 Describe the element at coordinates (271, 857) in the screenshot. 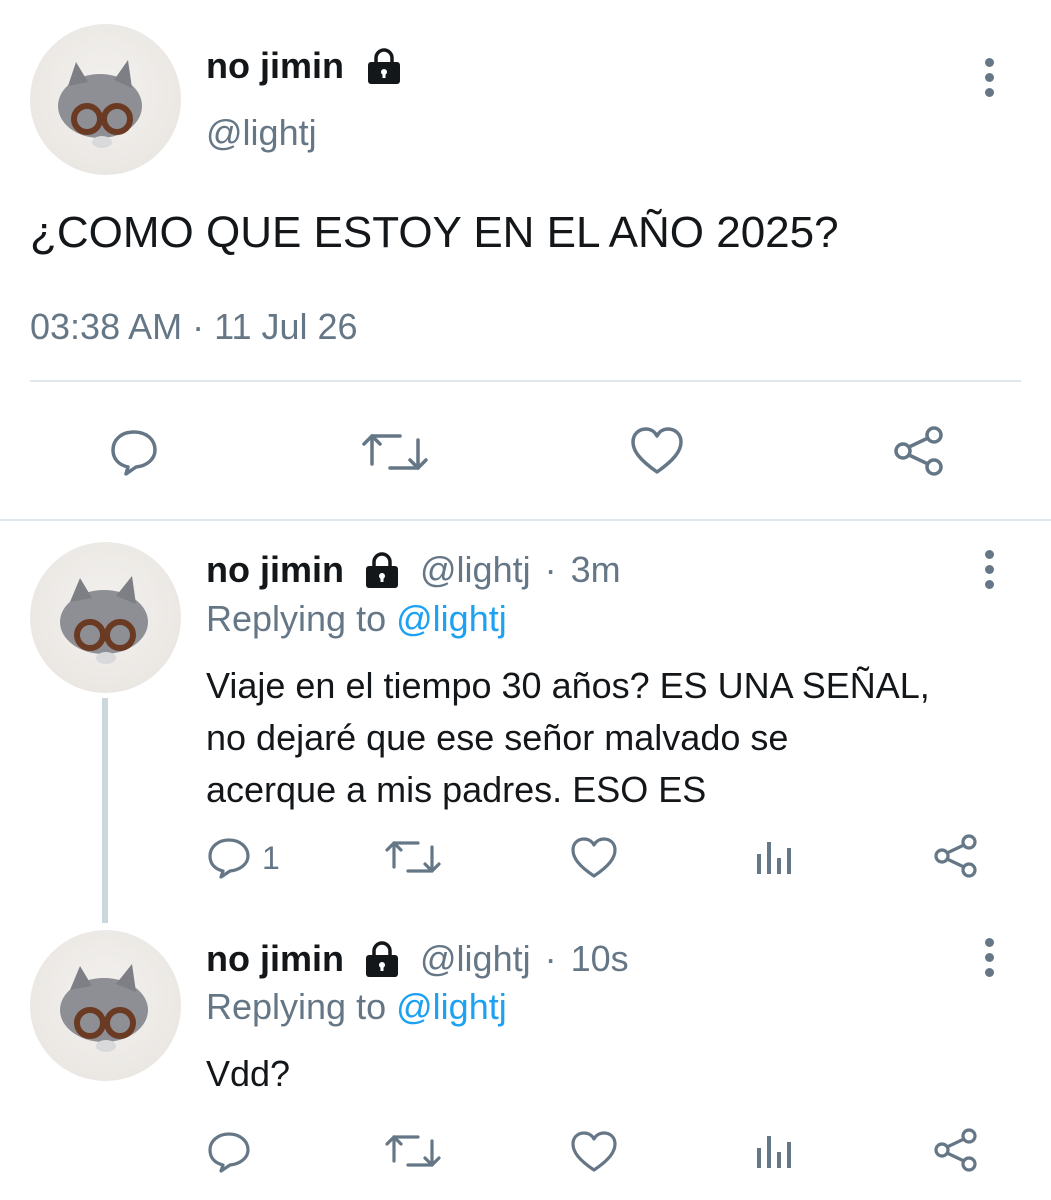

I see `reply-count: 1` at that location.